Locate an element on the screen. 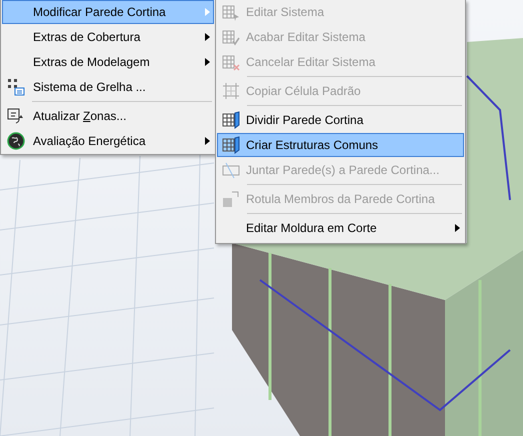 The image size is (523, 436). menu-item-label: Avaliação Energética is located at coordinates (89, 141).